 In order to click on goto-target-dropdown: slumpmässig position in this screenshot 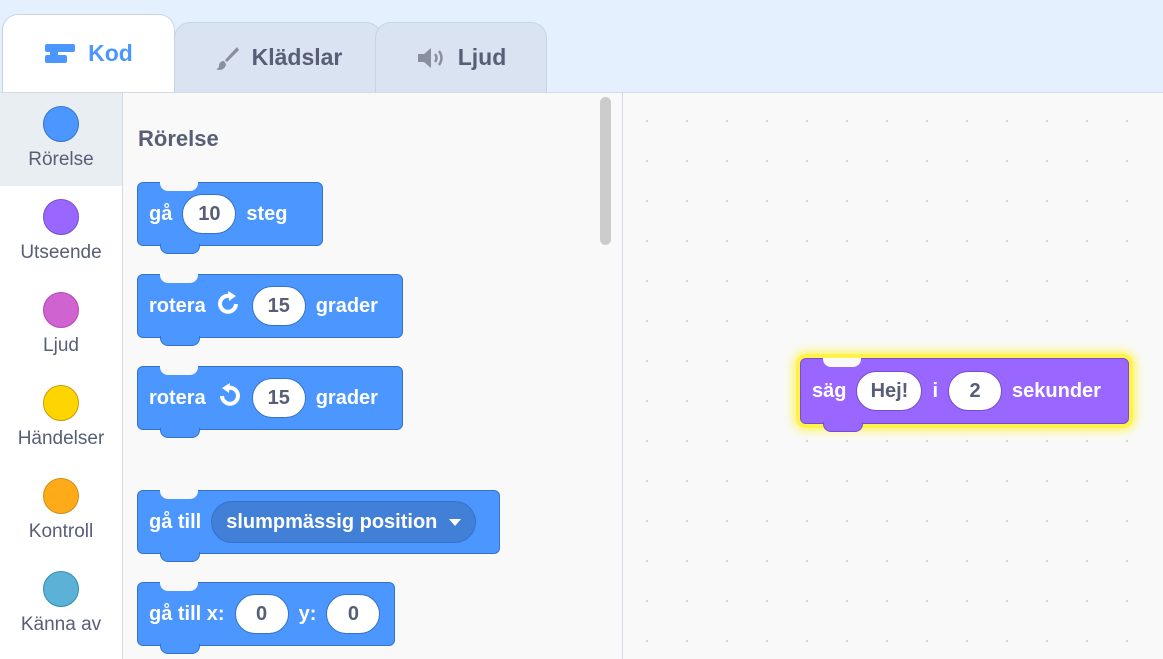, I will do `click(344, 522)`.